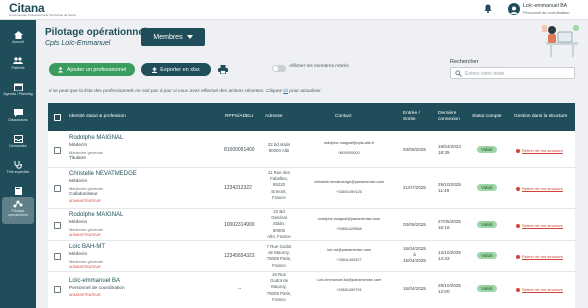  What do you see at coordinates (109, 117) in the screenshot?
I see `header-identity: Identité statut & profession` at bounding box center [109, 117].